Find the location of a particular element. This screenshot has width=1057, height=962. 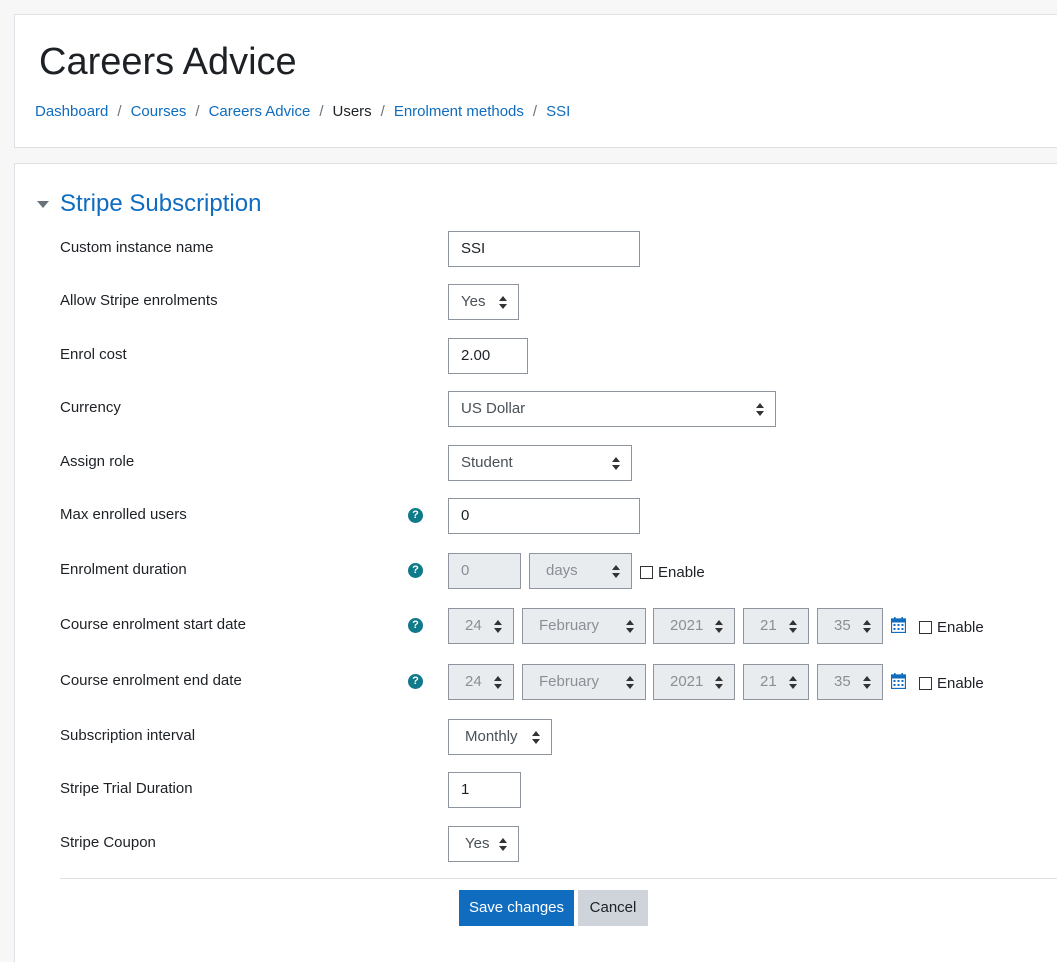

allow-enrol-select: Yes is located at coordinates (483, 302).